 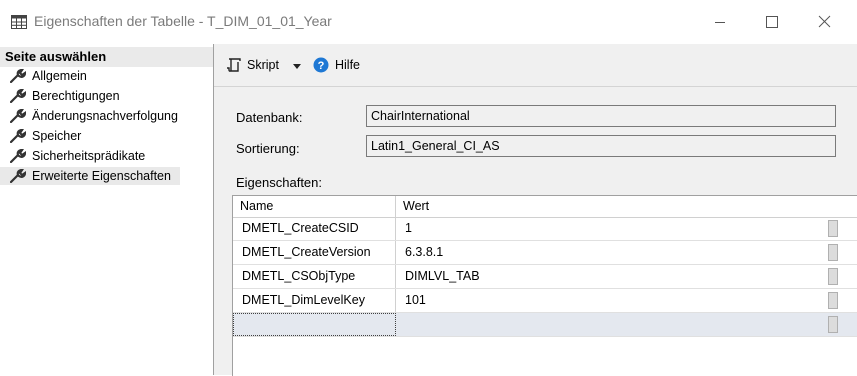 I want to click on sidebar-item-label: Berechtigungen, so click(x=76, y=96).